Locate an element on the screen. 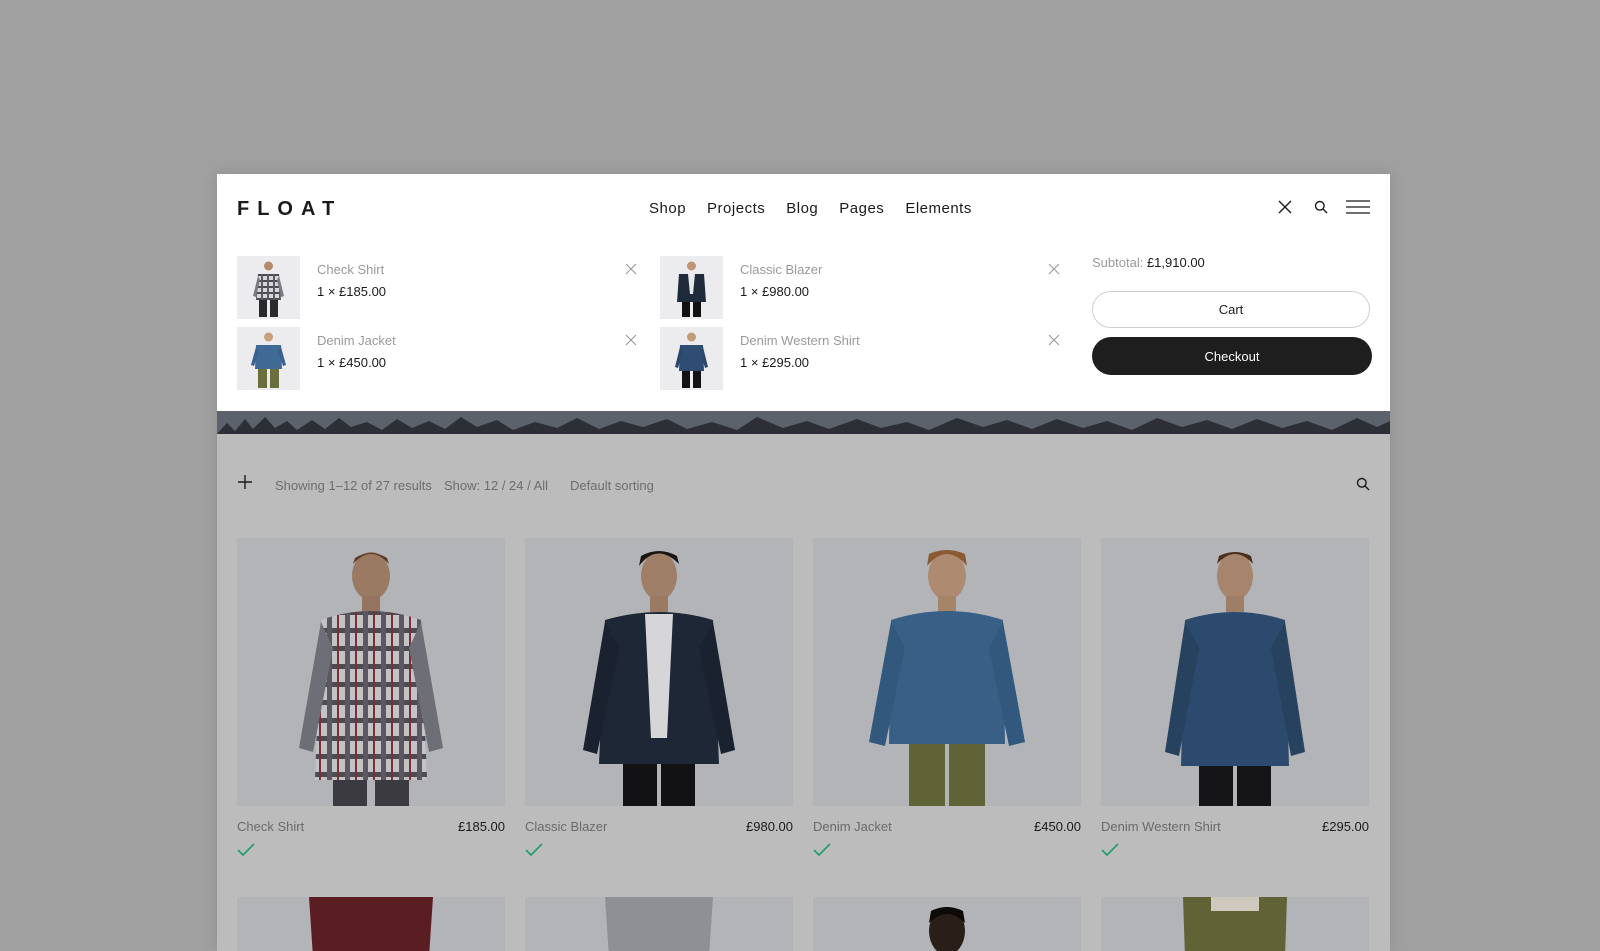 The width and height of the screenshot is (1600, 951). cart-subtotal: Subtotal: £1,910.00 is located at coordinates (1148, 262).